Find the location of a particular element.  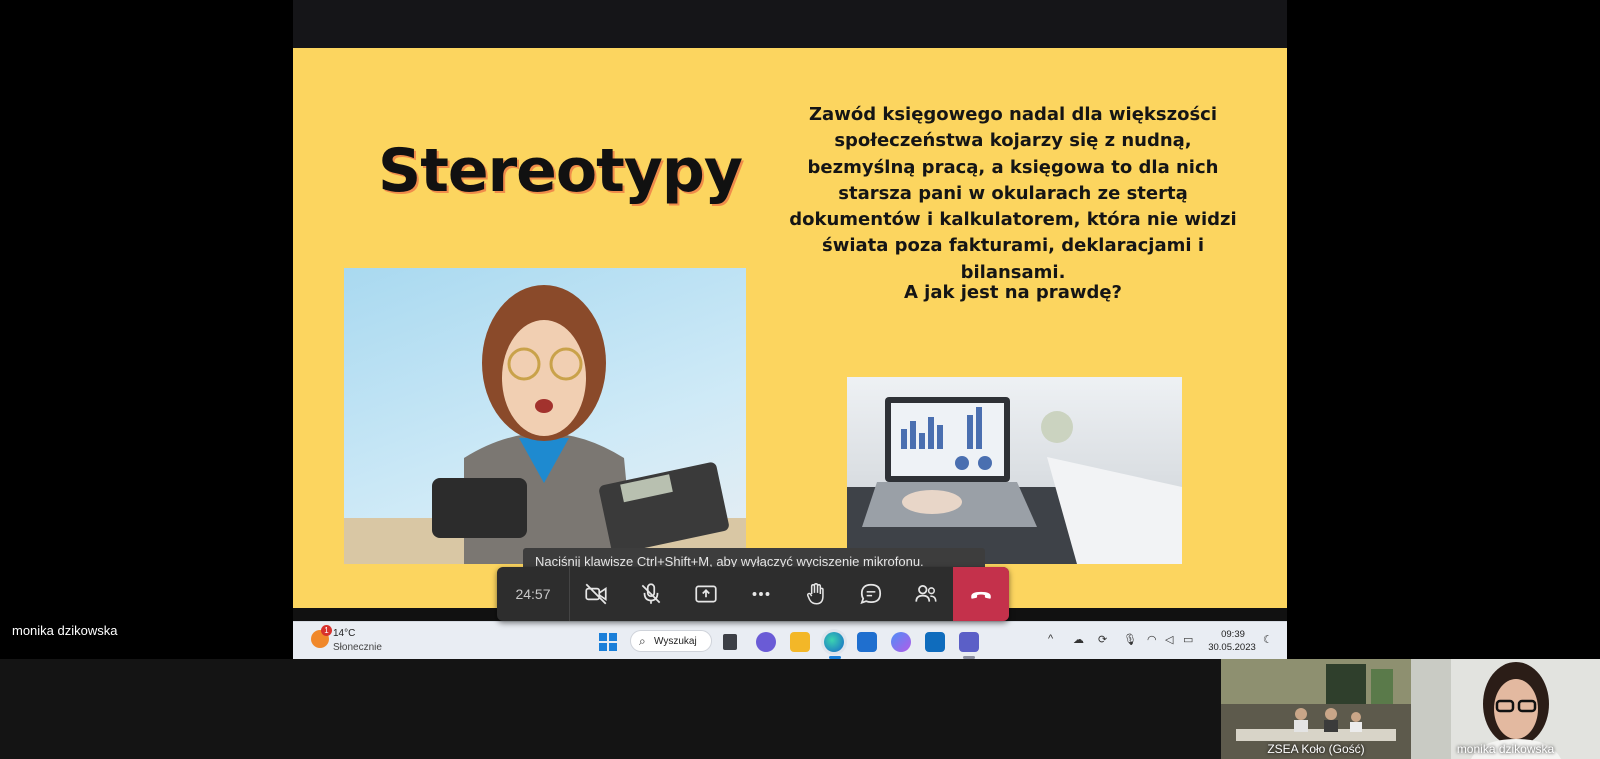

microphone-icon: 🎙 is located at coordinates (1130, 639).